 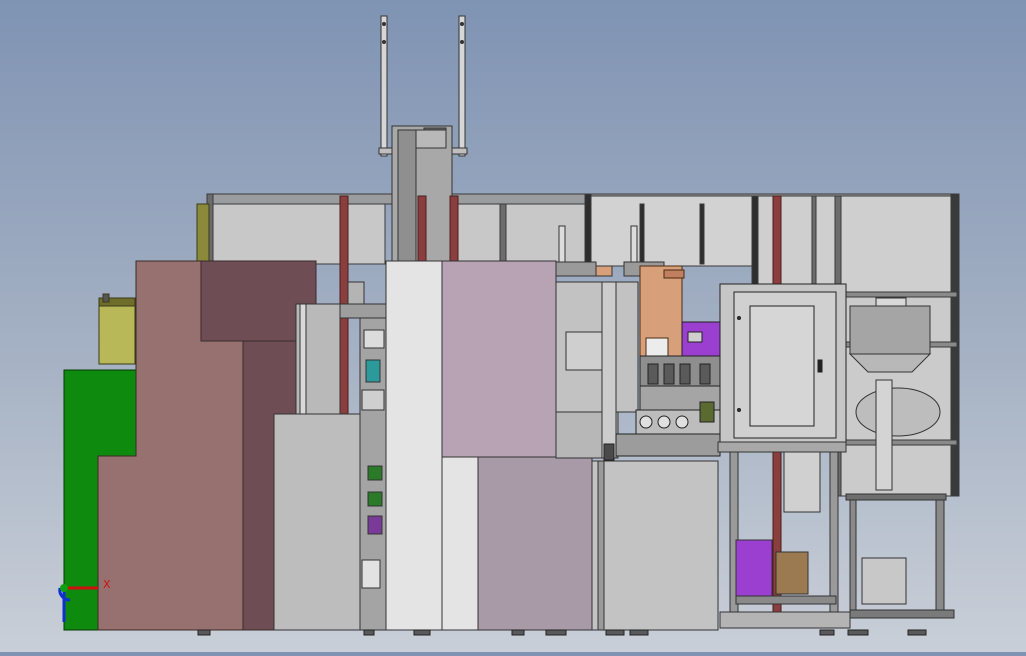 What do you see at coordinates (820, 366) in the screenshot?
I see `cabinet-door-handle` at bounding box center [820, 366].